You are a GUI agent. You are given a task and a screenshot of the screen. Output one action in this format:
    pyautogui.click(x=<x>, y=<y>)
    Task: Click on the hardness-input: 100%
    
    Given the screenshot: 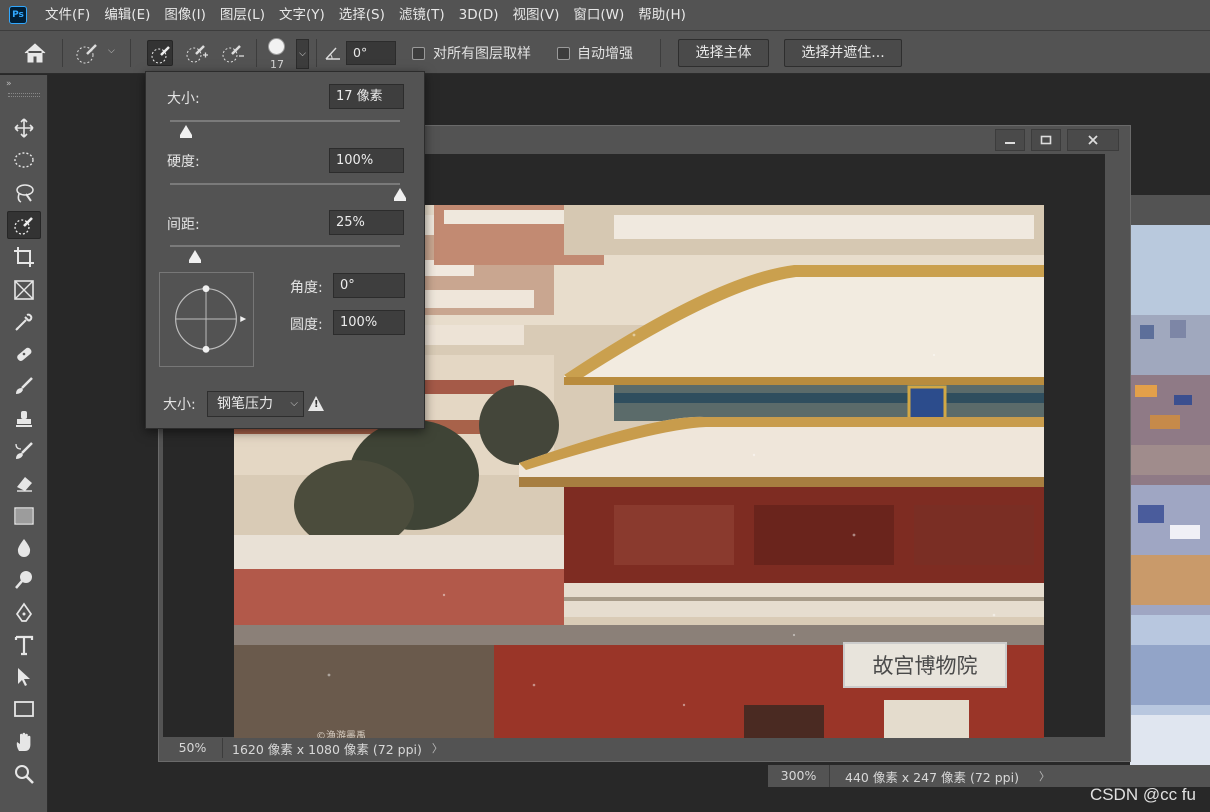 What is the action you would take?
    pyautogui.click(x=366, y=160)
    